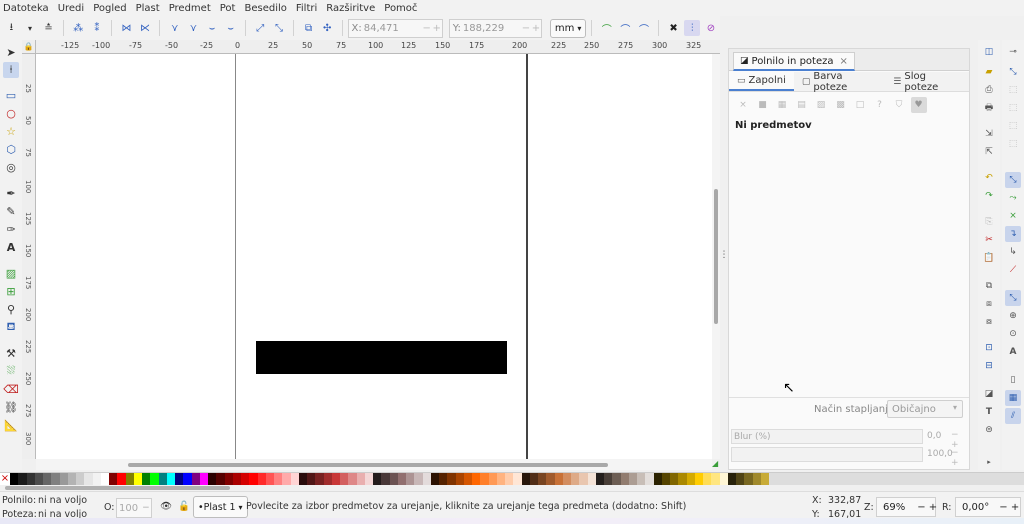 The image size is (1024, 524). What do you see at coordinates (568, 28) in the screenshot?
I see `unit-selector: mm ▾` at bounding box center [568, 28].